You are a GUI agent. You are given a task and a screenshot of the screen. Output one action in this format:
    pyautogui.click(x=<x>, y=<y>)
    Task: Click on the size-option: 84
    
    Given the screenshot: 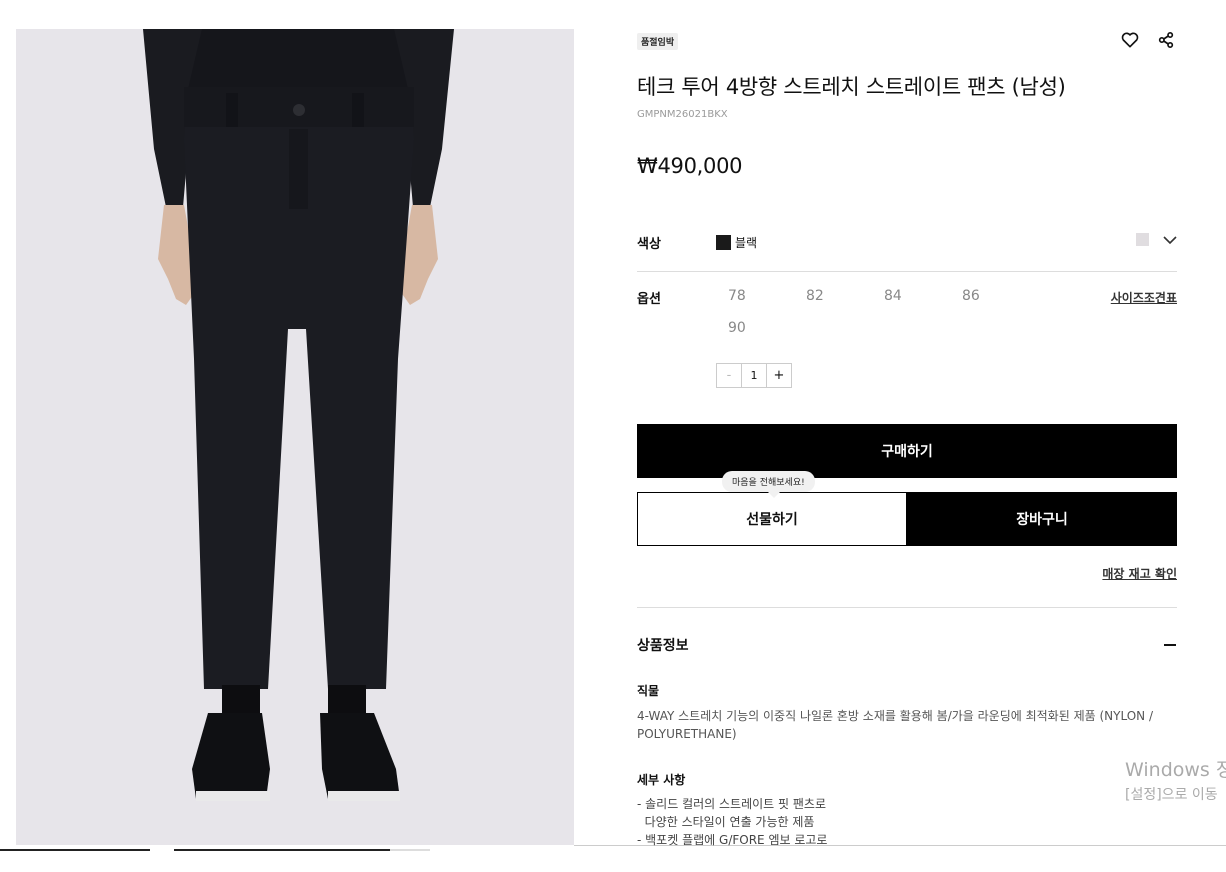 What is the action you would take?
    pyautogui.click(x=923, y=298)
    